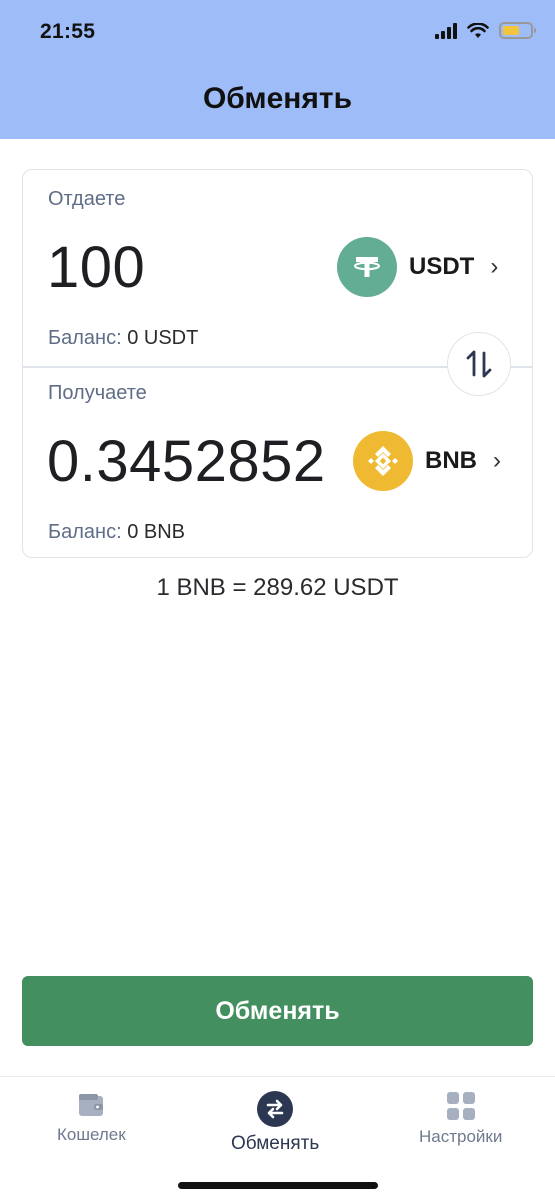  Describe the element at coordinates (442, 266) in the screenshot. I see `give-coin-symbol: USDT` at that location.